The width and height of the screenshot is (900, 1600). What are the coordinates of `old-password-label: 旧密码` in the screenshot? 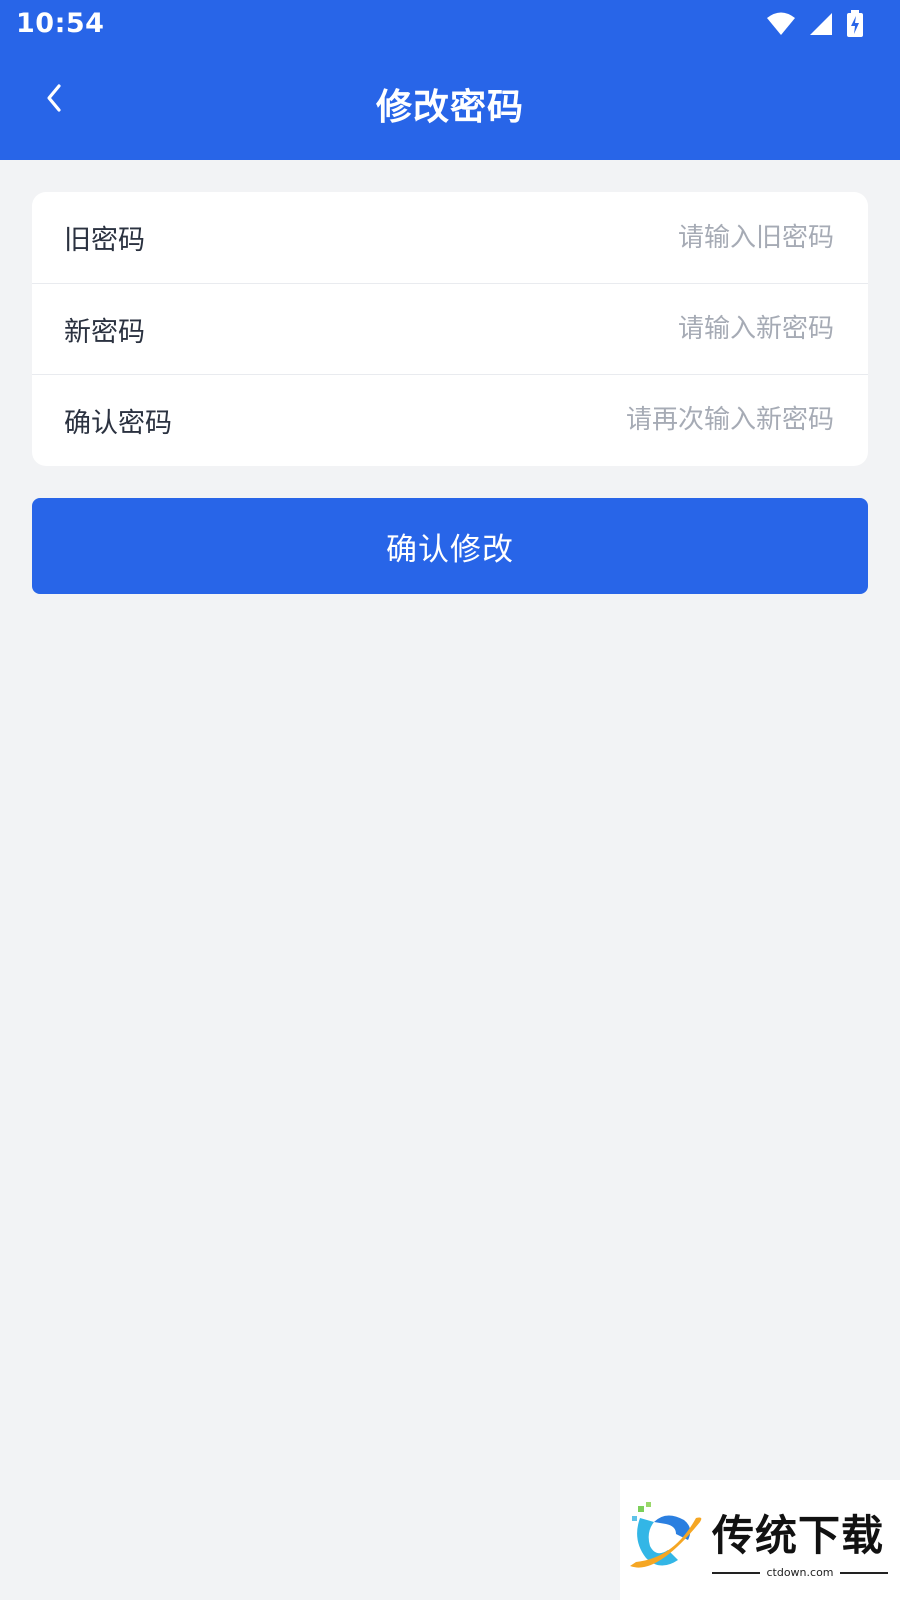 It's located at (104, 240).